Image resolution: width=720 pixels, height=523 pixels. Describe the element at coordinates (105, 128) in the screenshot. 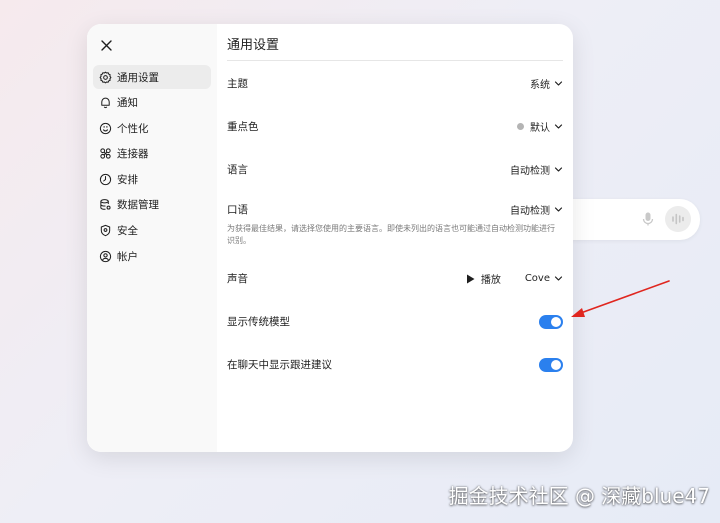

I see `personalize-icon` at that location.